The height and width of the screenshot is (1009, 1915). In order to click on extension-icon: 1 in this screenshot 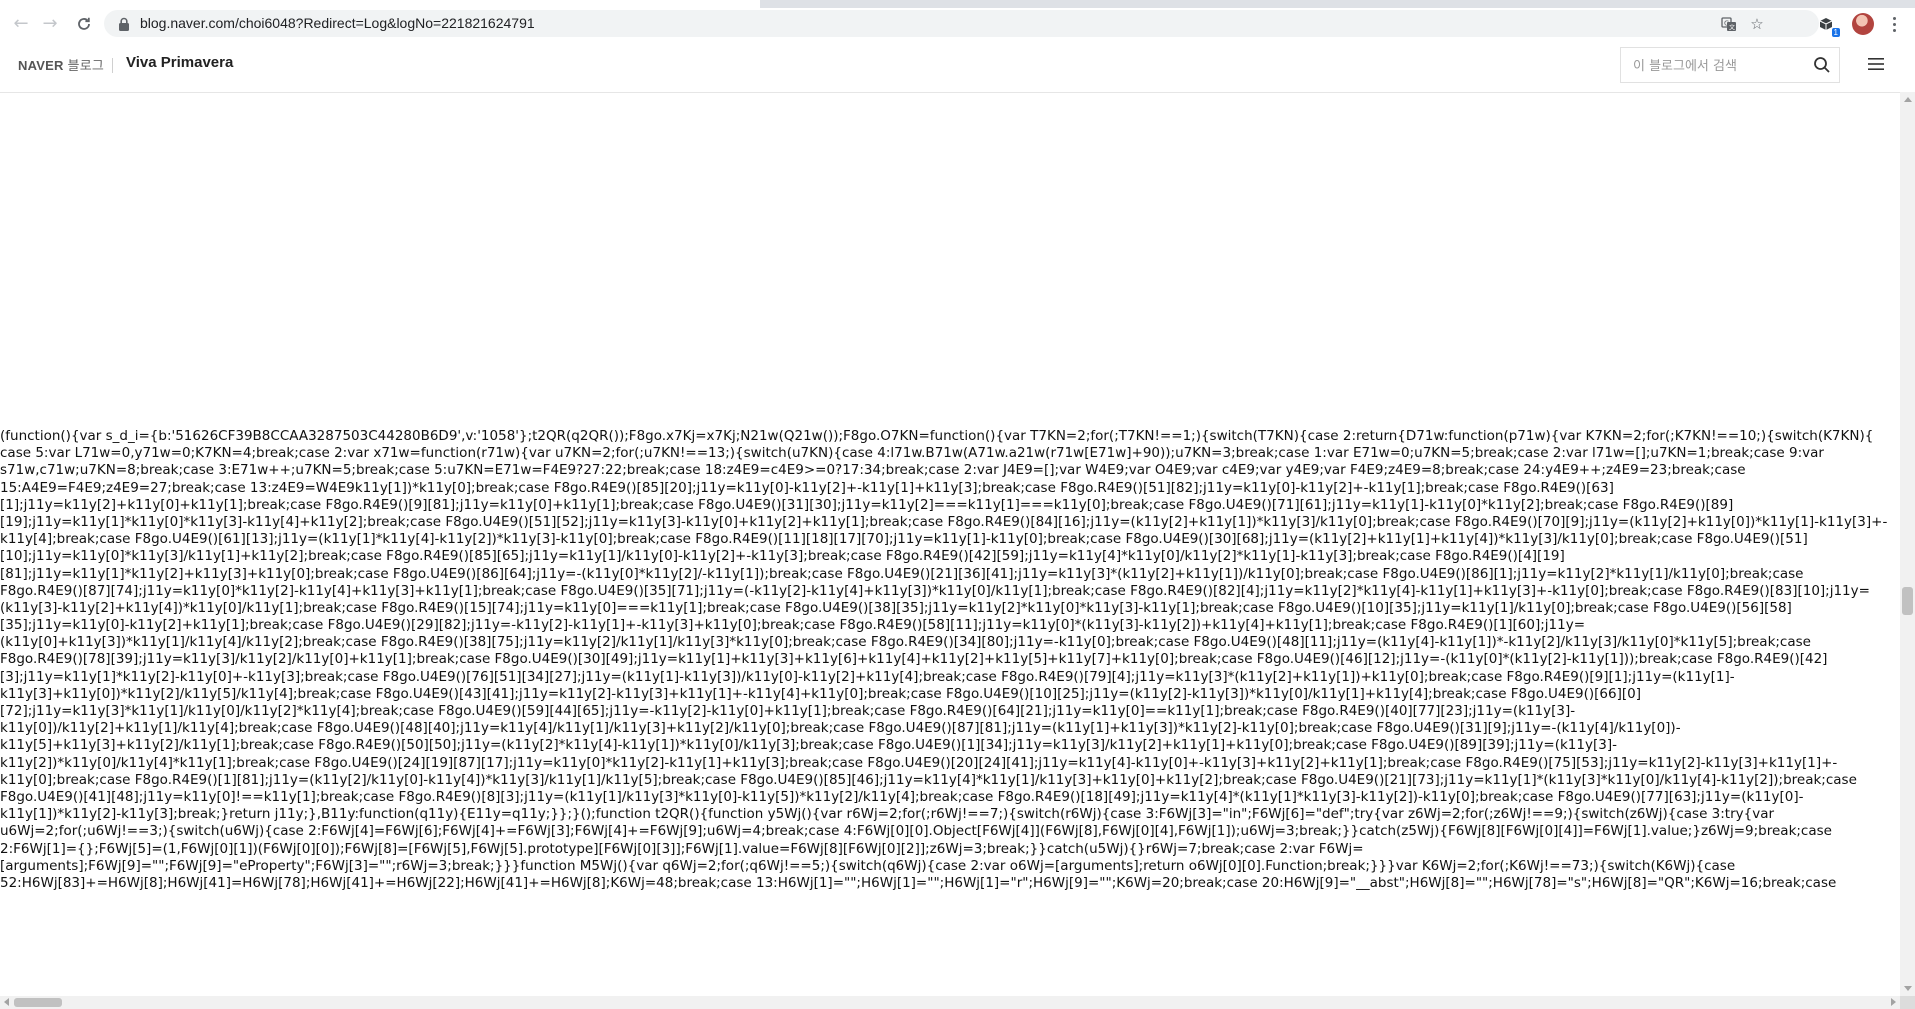, I will do `click(1828, 25)`.